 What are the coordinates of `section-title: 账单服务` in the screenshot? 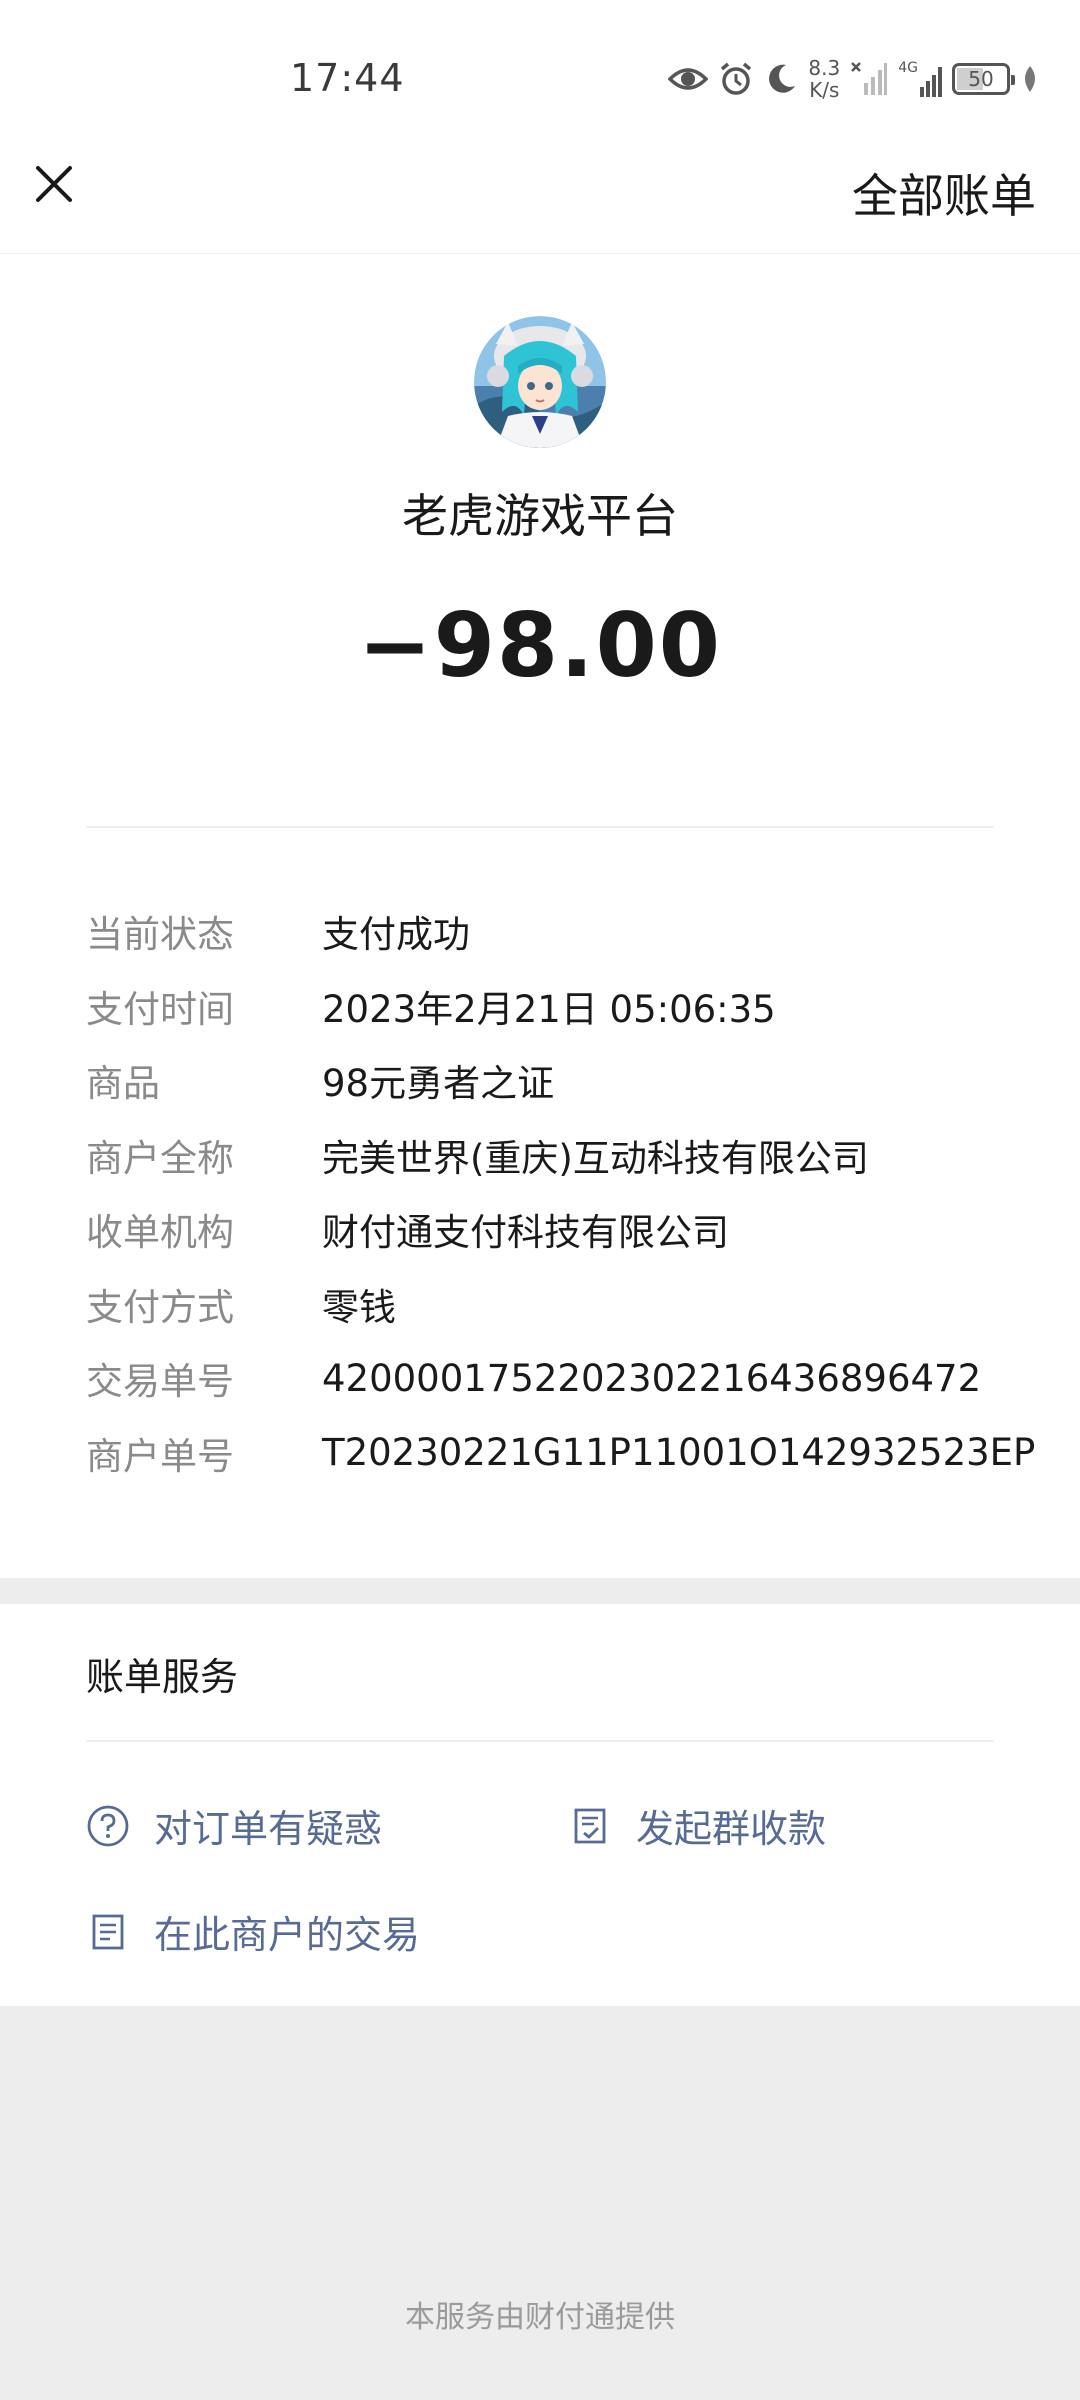 It's located at (162, 1677).